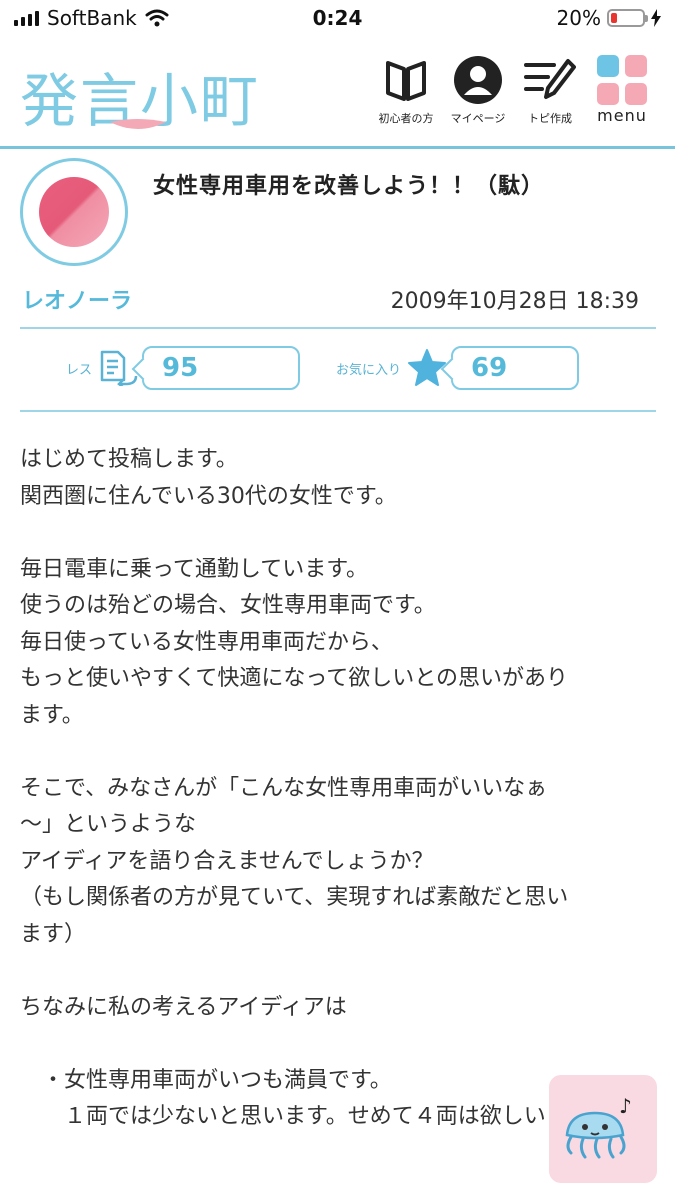 This screenshot has height=1200, width=675. What do you see at coordinates (622, 115) in the screenshot?
I see `nav-menu-label: menu` at bounding box center [622, 115].